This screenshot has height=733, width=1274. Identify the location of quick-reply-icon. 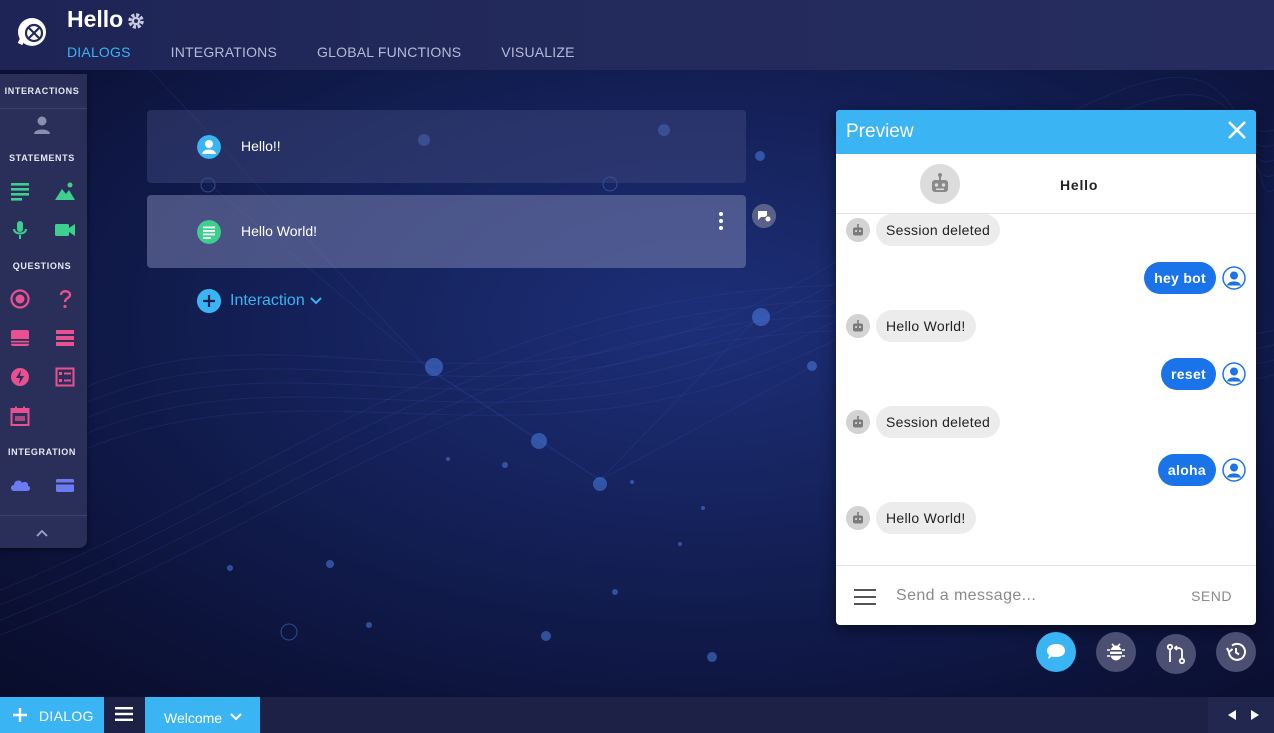
(20, 377).